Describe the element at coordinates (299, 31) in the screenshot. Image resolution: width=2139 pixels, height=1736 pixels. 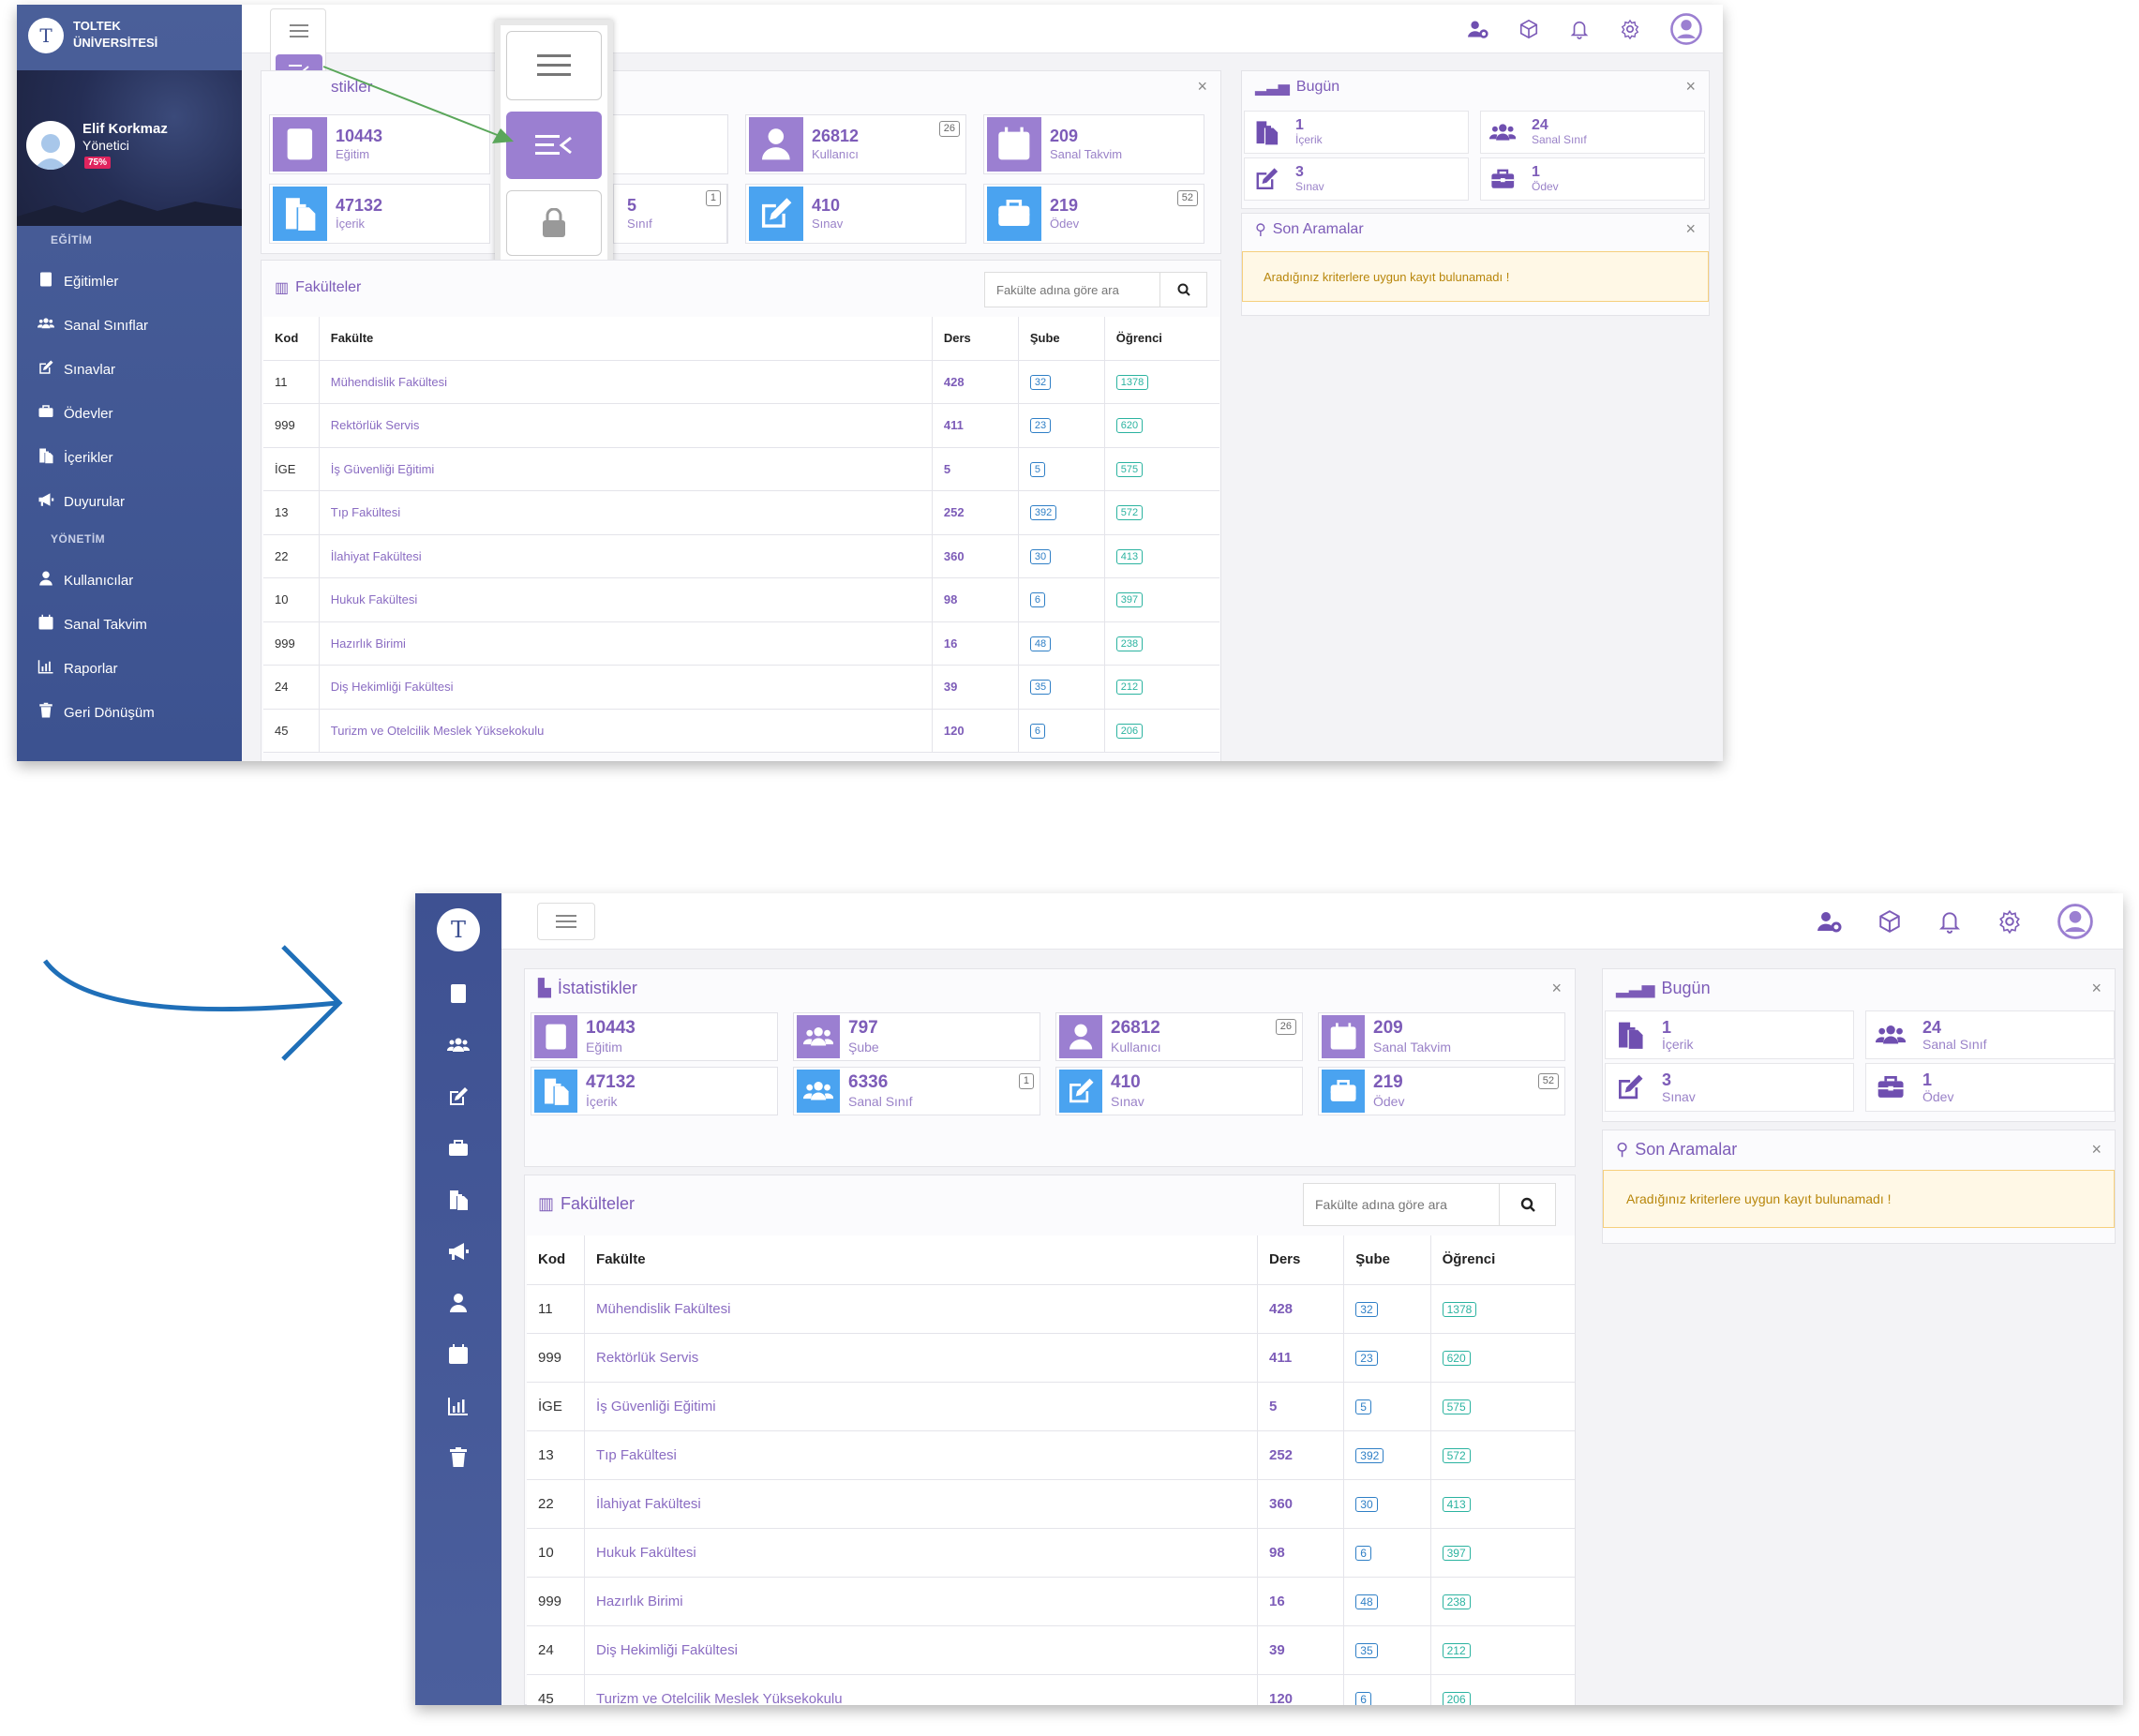
I see `hamburger-button` at that location.